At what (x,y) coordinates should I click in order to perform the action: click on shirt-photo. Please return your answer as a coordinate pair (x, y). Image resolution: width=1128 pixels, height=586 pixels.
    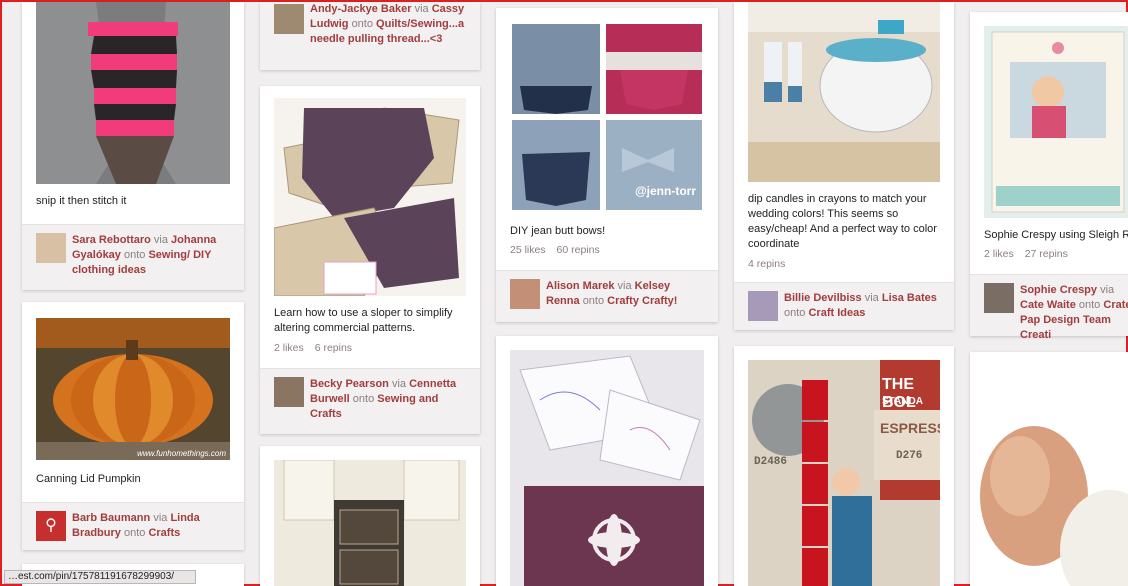
    Looking at the image, I should click on (133, 93).